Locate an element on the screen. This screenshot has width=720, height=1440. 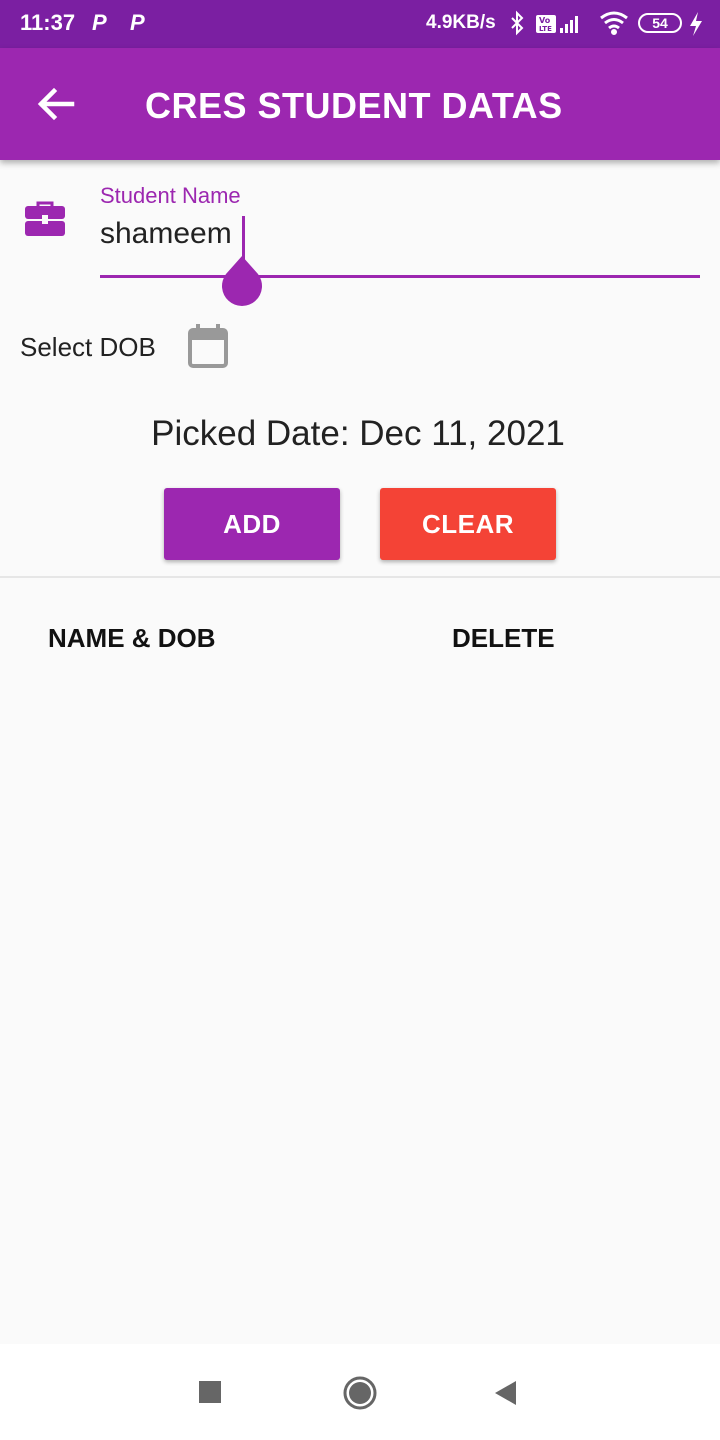
notification-p-icon-2: P is located at coordinates (137, 22).